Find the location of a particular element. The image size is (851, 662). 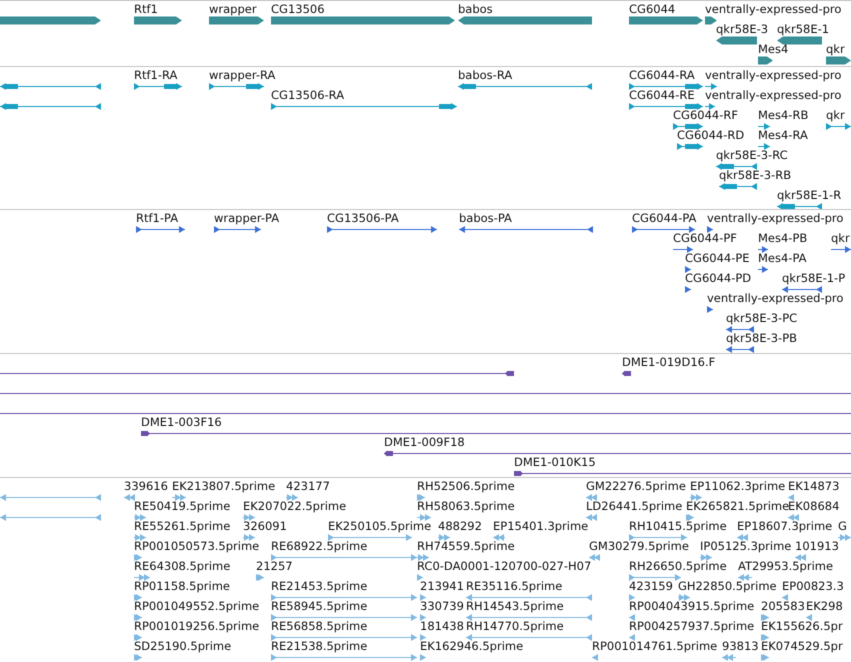

feature-label: EK207022.5prime is located at coordinates (294, 506).